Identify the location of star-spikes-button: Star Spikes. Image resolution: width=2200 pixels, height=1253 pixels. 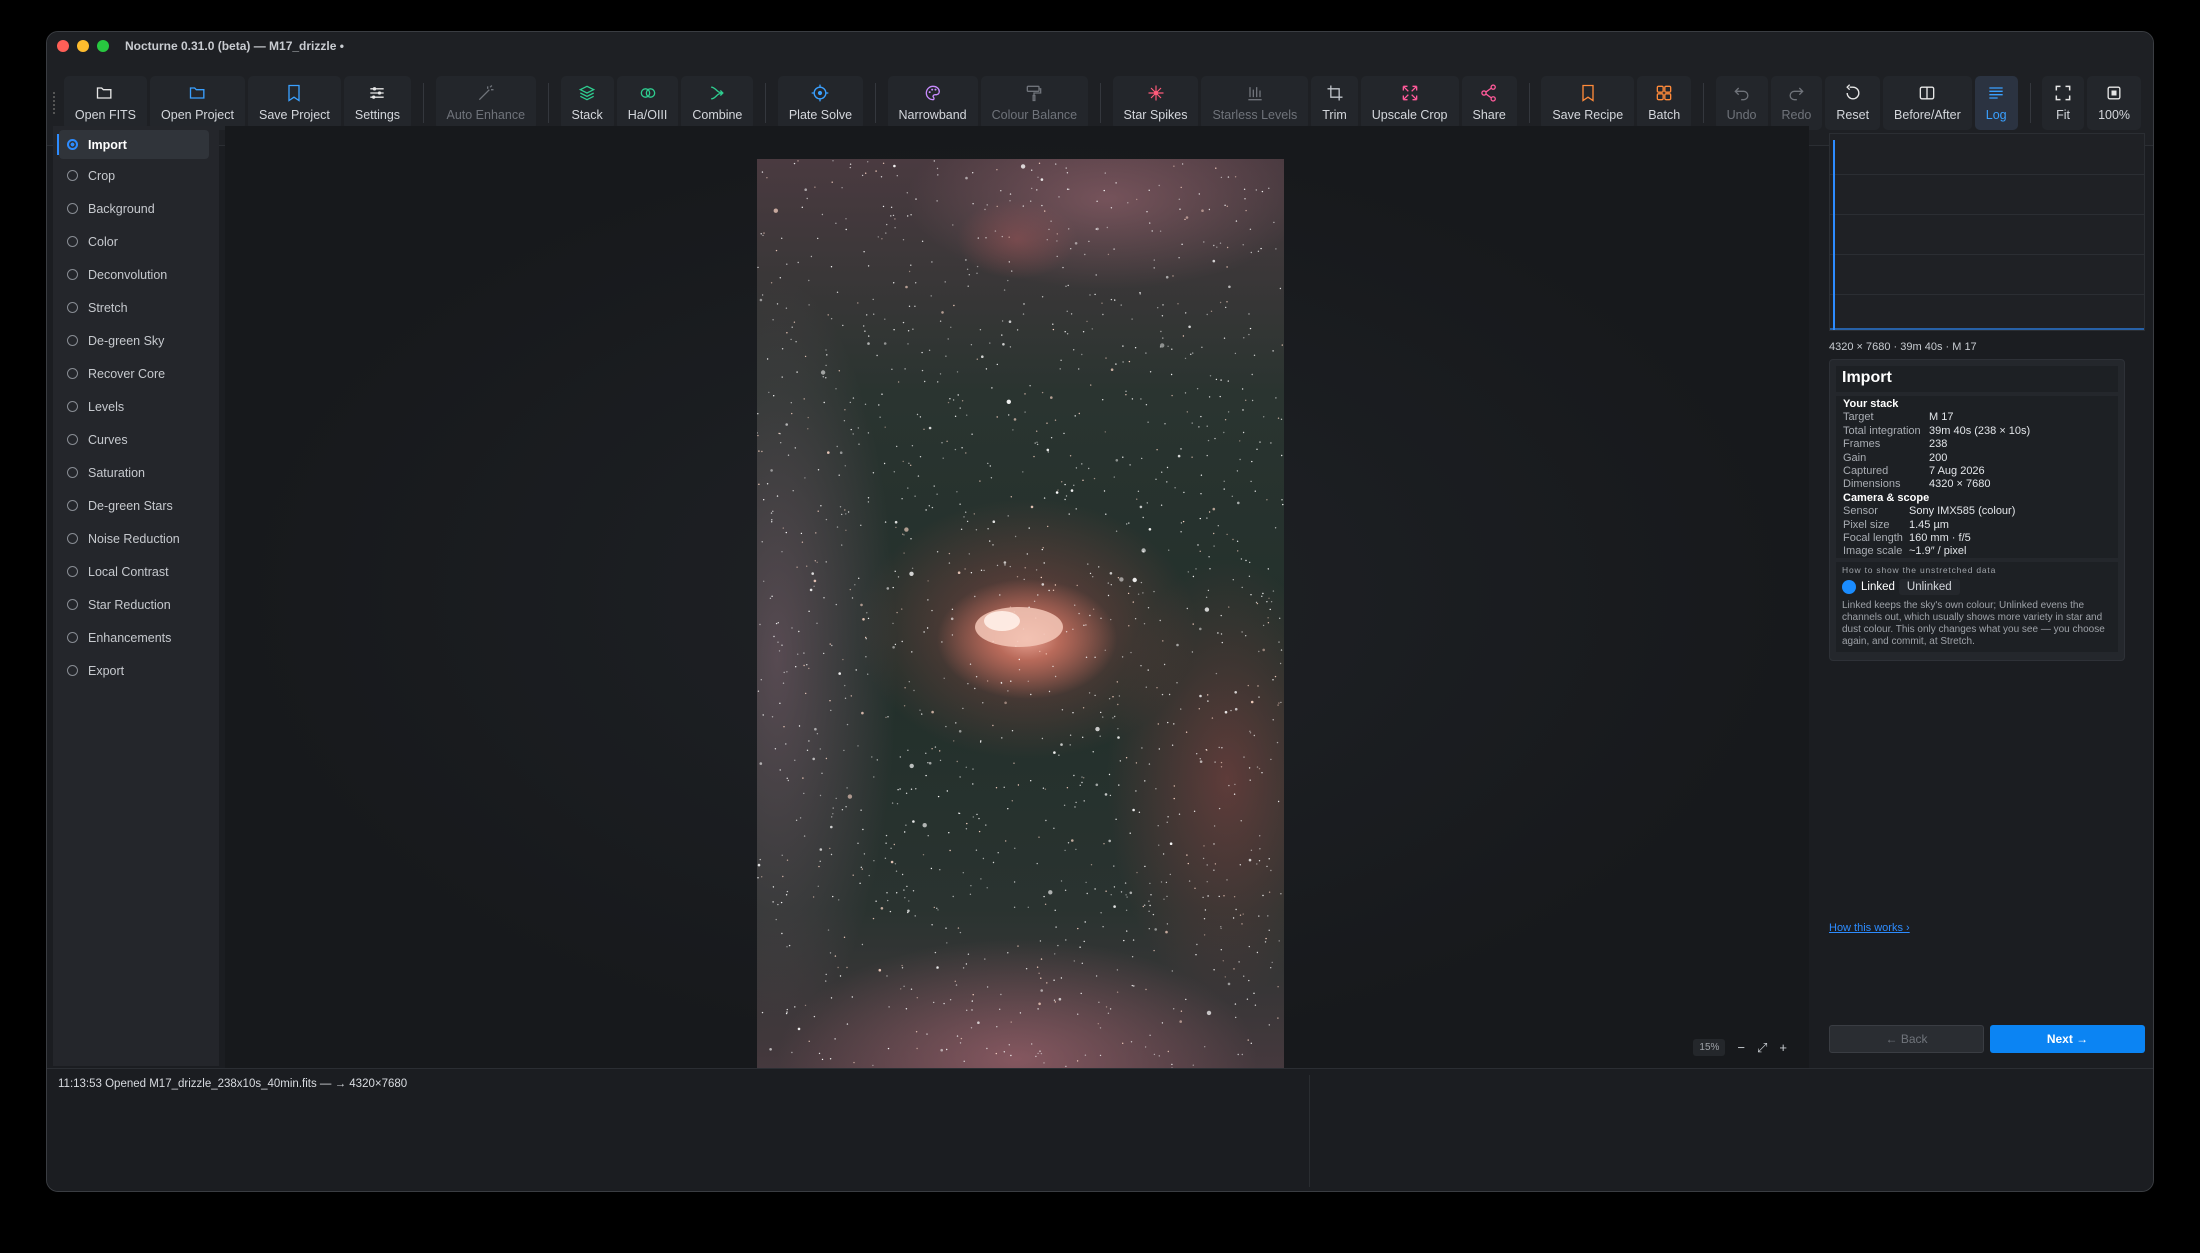
(1155, 102).